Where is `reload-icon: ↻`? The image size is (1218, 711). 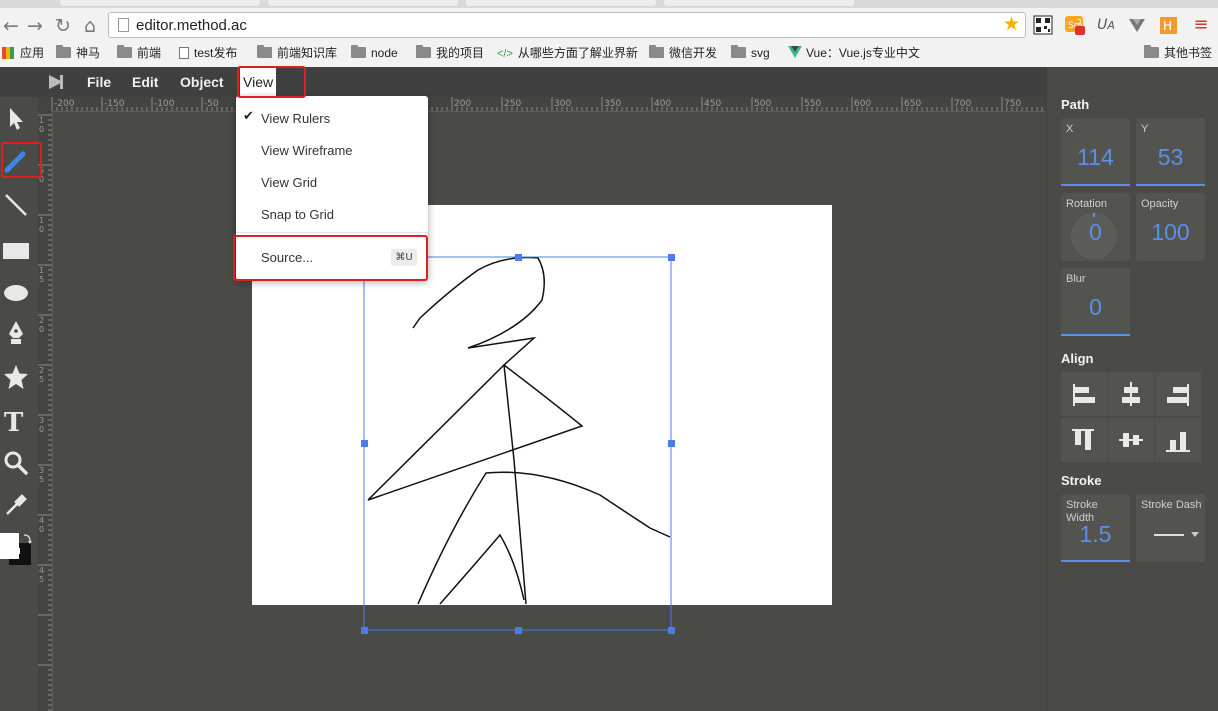 reload-icon: ↻ is located at coordinates (63, 26).